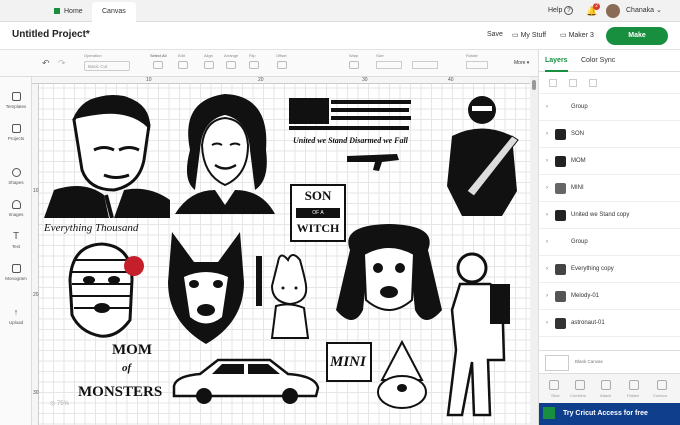  Describe the element at coordinates (606, 395) in the screenshot. I see `attach-label: Attach` at that location.